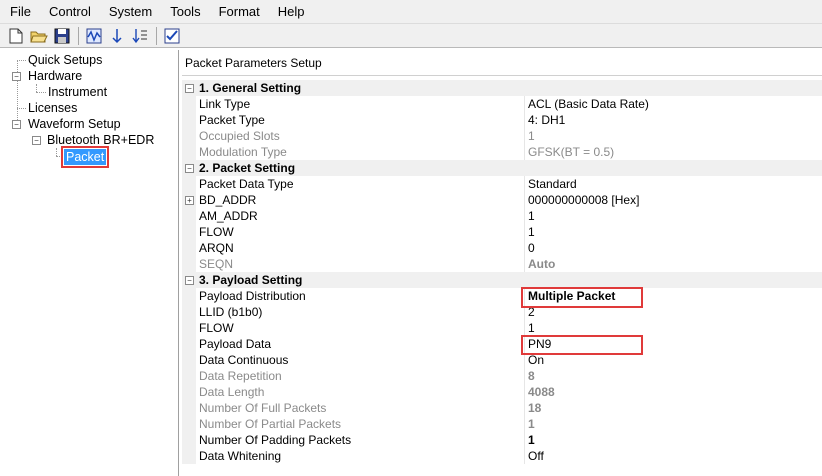  I want to click on property-label: Payload Data, so click(235, 344).